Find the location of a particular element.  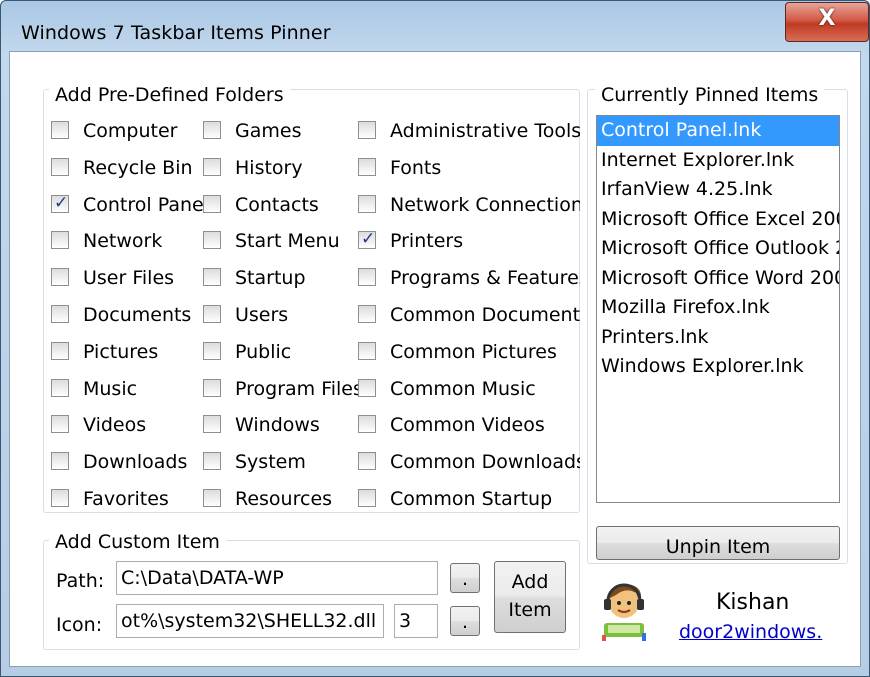

checkbox-row: Favorites is located at coordinates (127, 499).